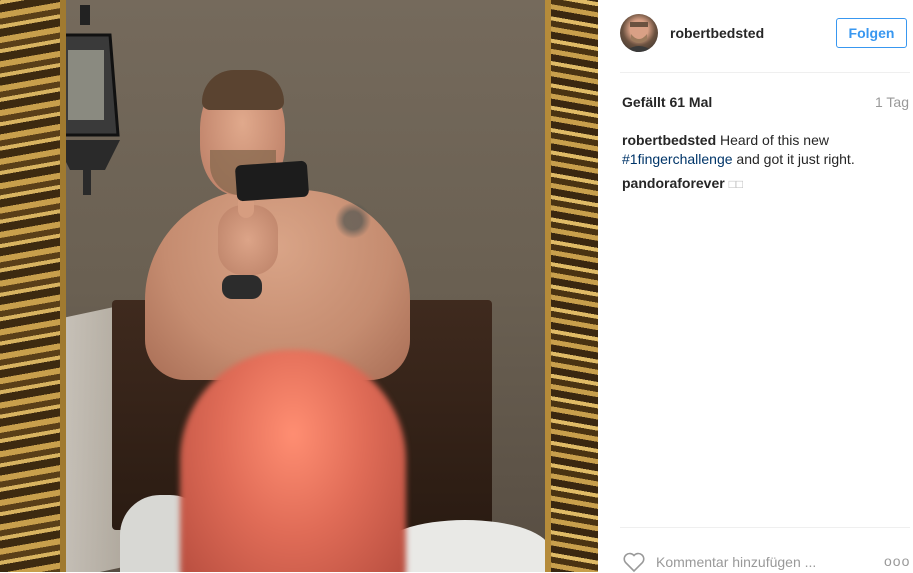 The width and height of the screenshot is (913, 573). Describe the element at coordinates (272, 181) in the screenshot. I see `phone` at that location.